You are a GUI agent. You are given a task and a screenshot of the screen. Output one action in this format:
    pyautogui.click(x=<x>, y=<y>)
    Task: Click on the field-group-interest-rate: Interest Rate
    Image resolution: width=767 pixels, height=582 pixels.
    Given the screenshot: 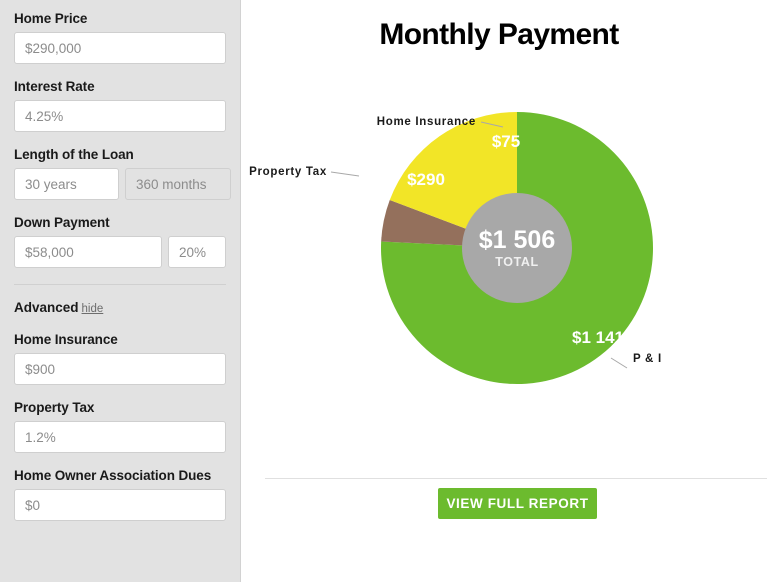 What is the action you would take?
    pyautogui.click(x=120, y=105)
    